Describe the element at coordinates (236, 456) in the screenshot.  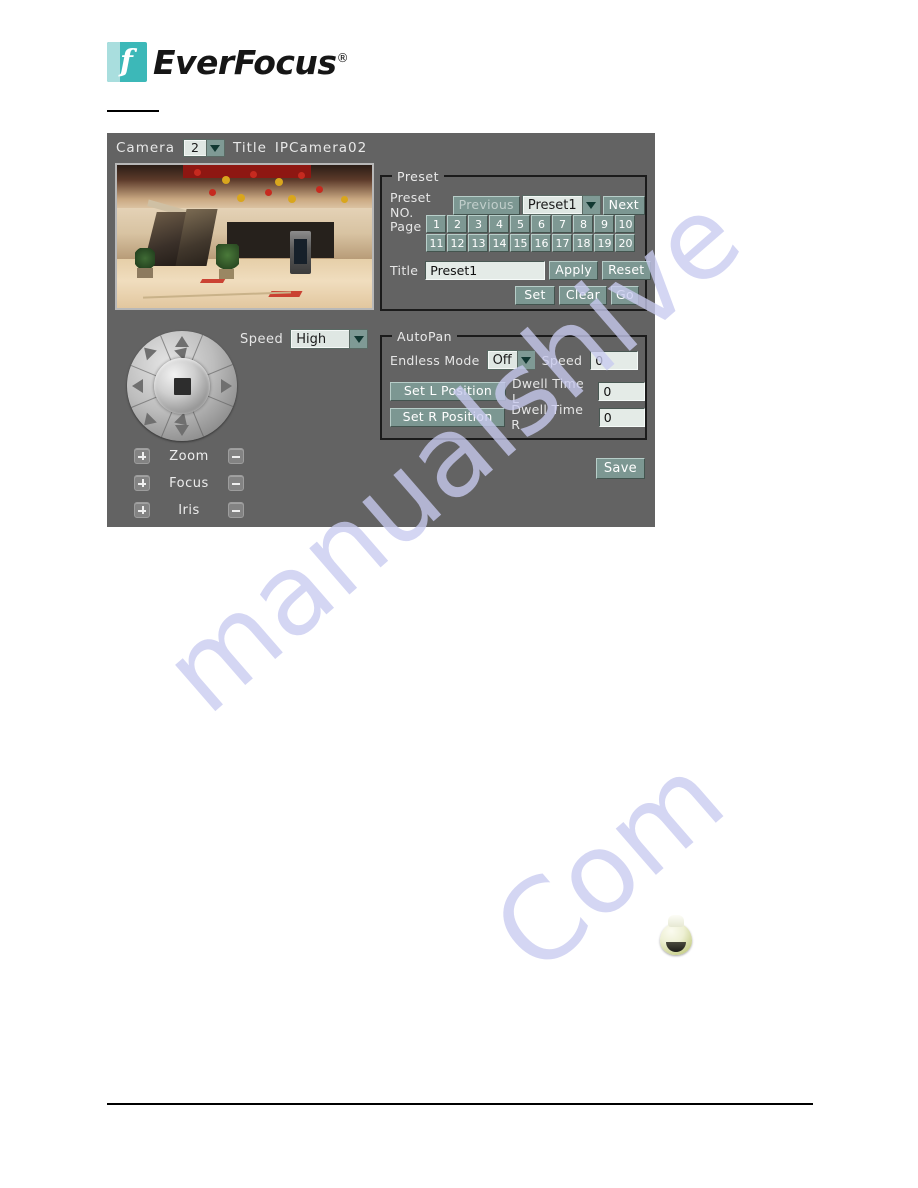
I see `zoom-out-button` at that location.